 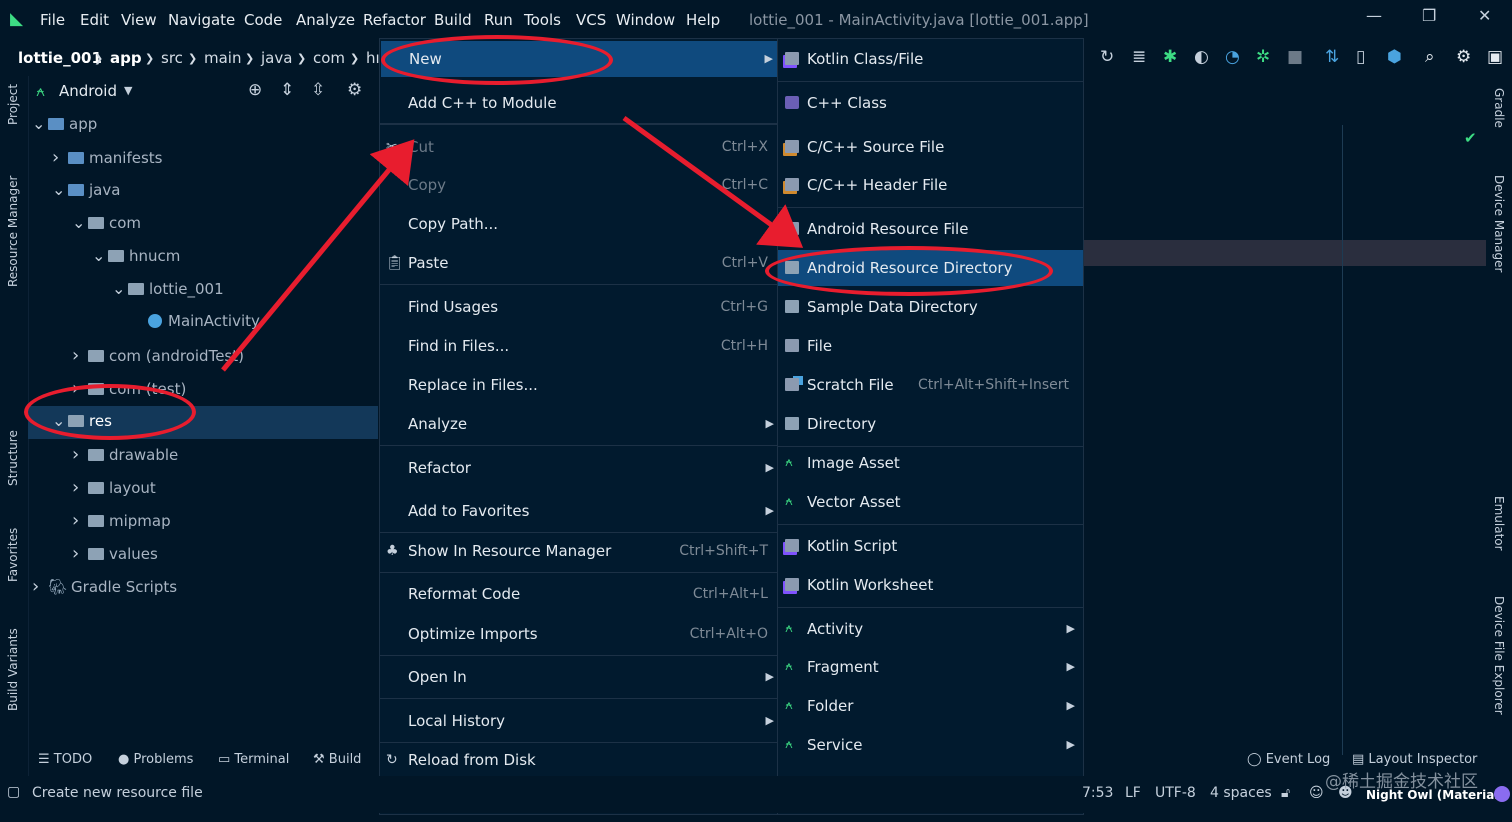 I want to click on bottom-tab-todo: ☰ TODO, so click(x=65, y=759).